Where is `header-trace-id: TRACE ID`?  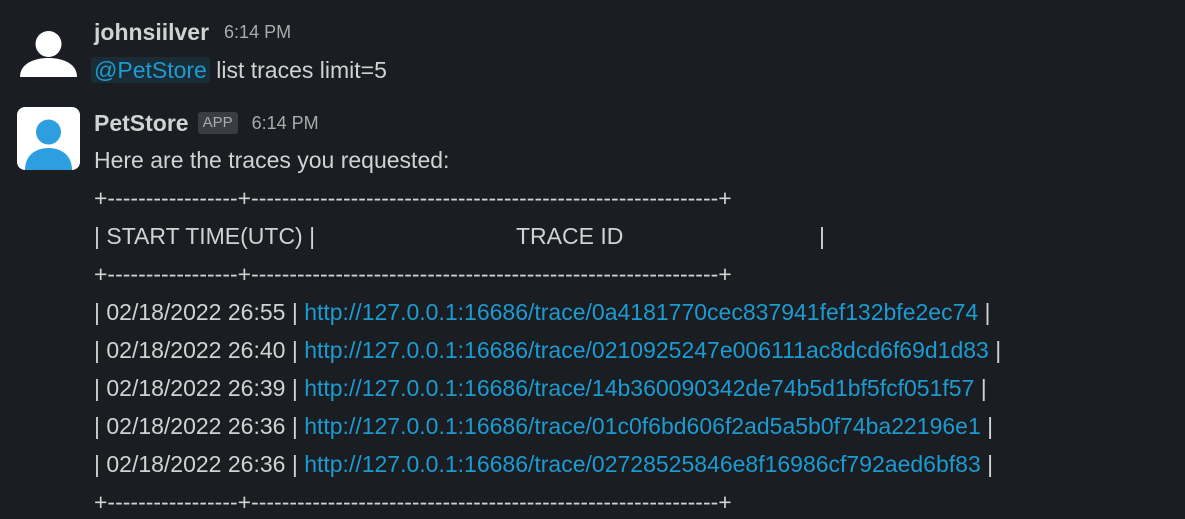
header-trace-id: TRACE ID is located at coordinates (570, 236).